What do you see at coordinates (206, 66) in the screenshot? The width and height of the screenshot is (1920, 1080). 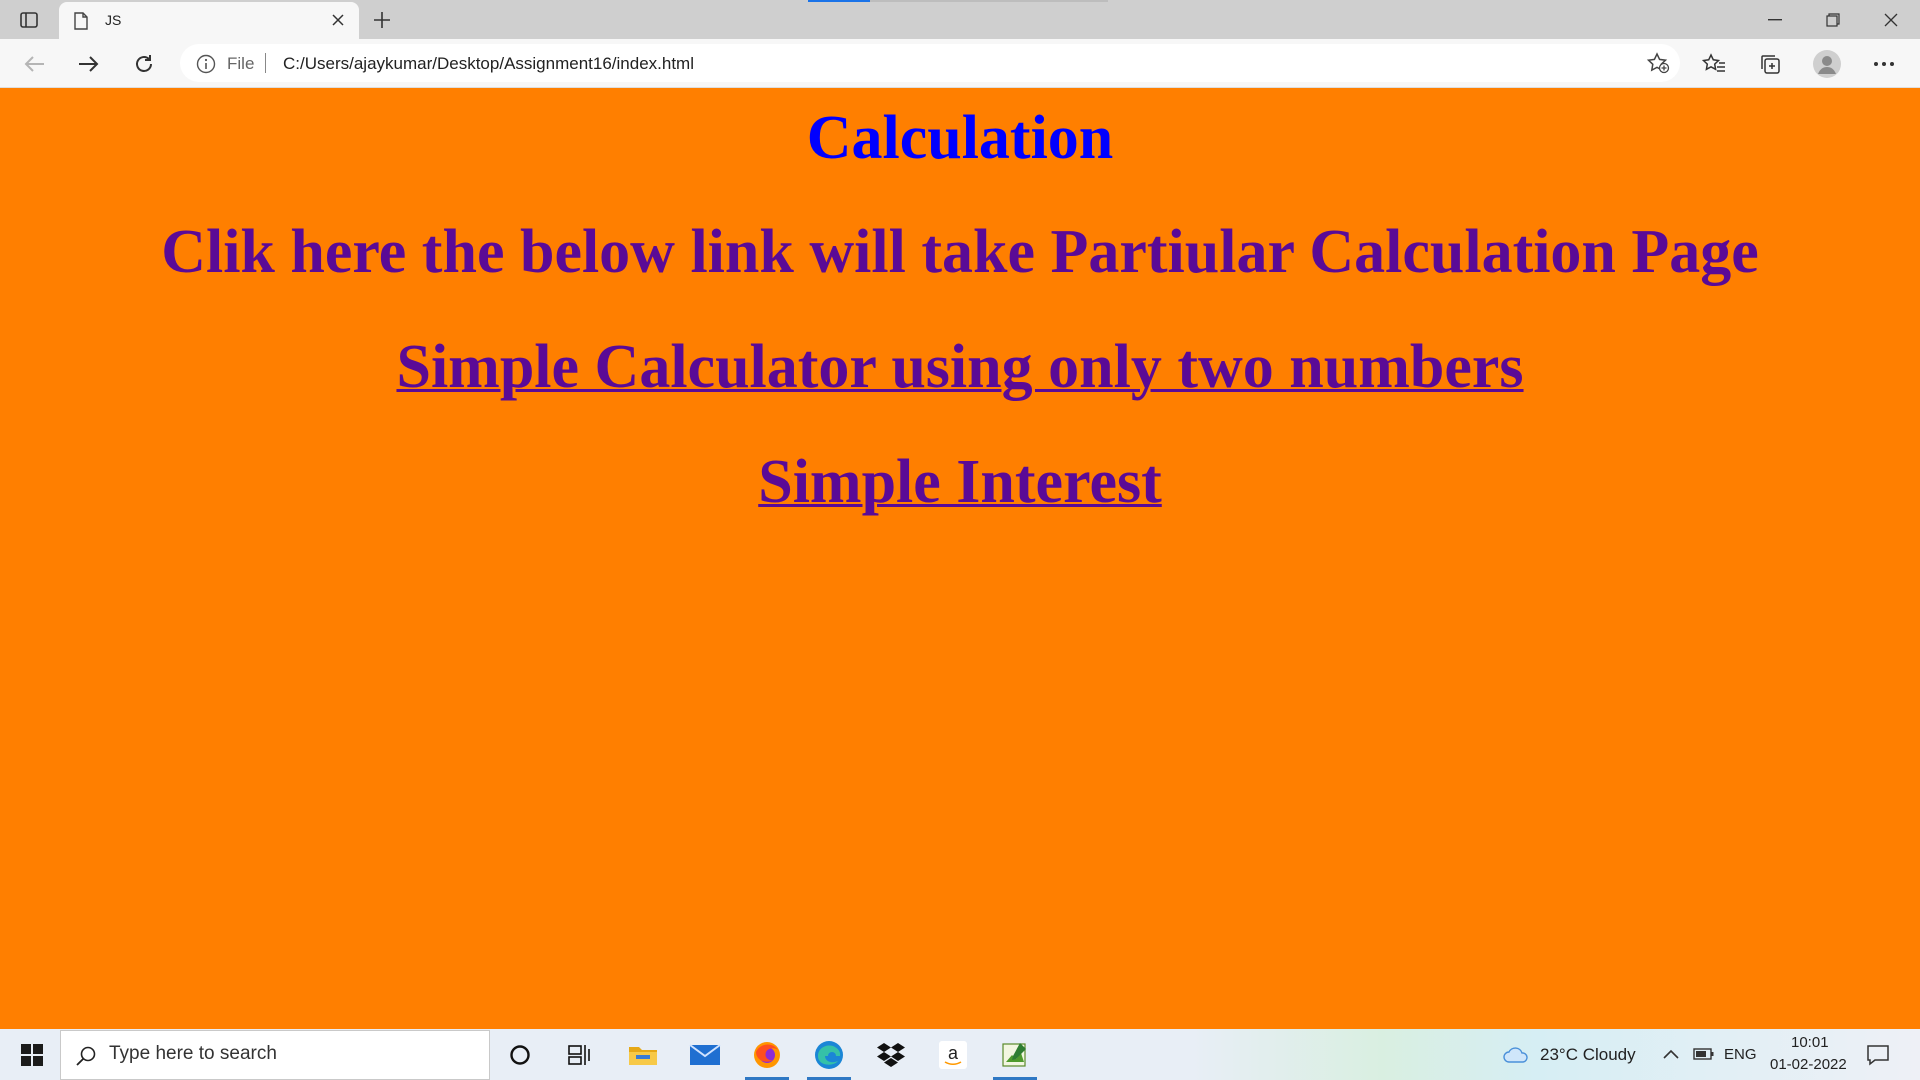 I see `info-icon` at bounding box center [206, 66].